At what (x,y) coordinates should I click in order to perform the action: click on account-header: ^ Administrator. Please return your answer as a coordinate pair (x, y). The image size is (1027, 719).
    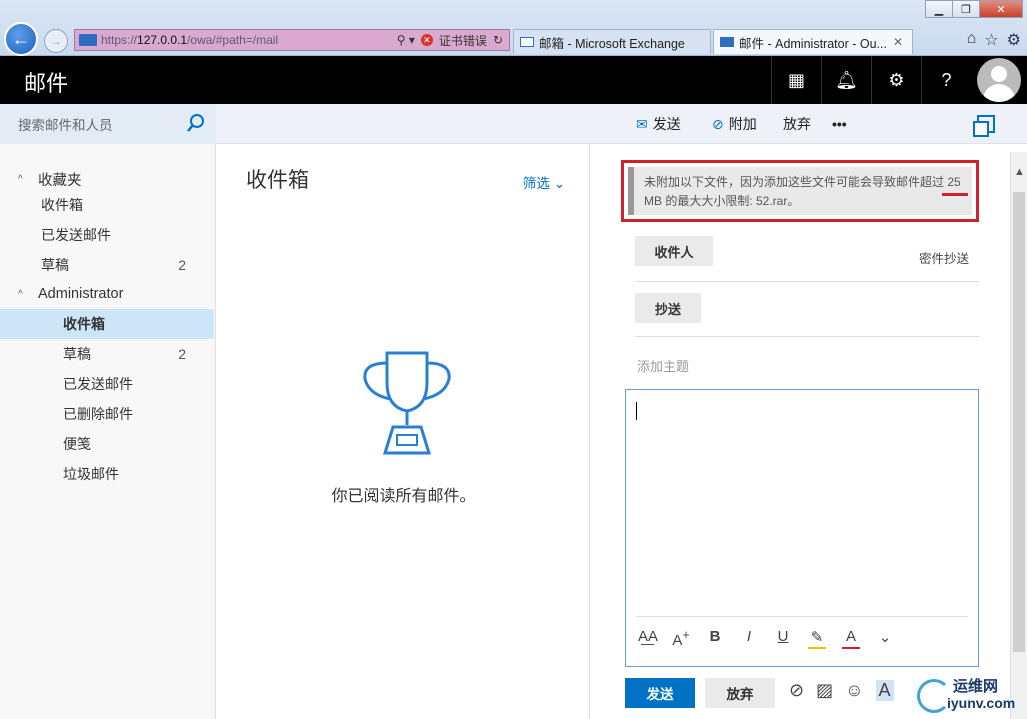
    Looking at the image, I should click on (107, 294).